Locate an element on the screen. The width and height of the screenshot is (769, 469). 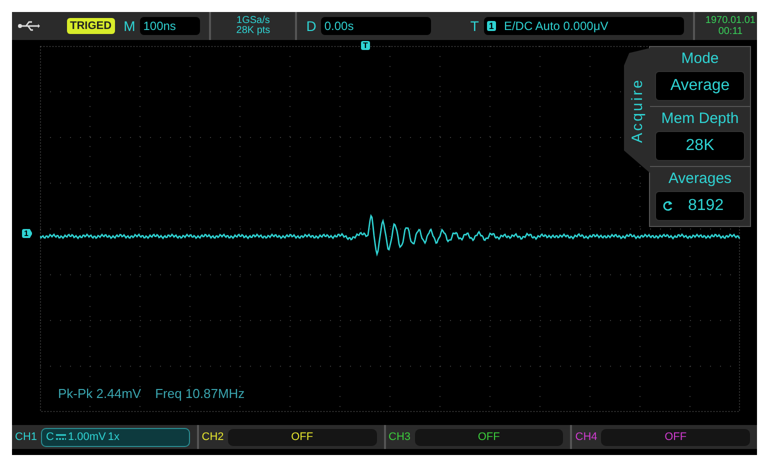
menu-title: Acquire is located at coordinates (637, 110).